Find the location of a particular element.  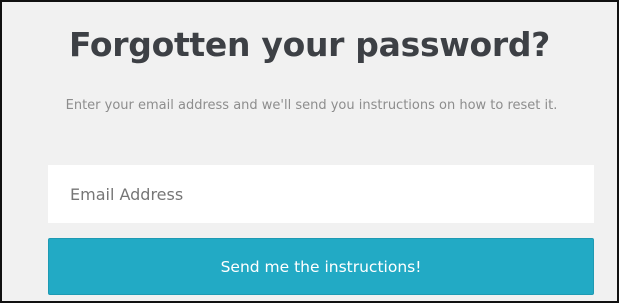

page-title: Forgotten your password? is located at coordinates (309, 44).